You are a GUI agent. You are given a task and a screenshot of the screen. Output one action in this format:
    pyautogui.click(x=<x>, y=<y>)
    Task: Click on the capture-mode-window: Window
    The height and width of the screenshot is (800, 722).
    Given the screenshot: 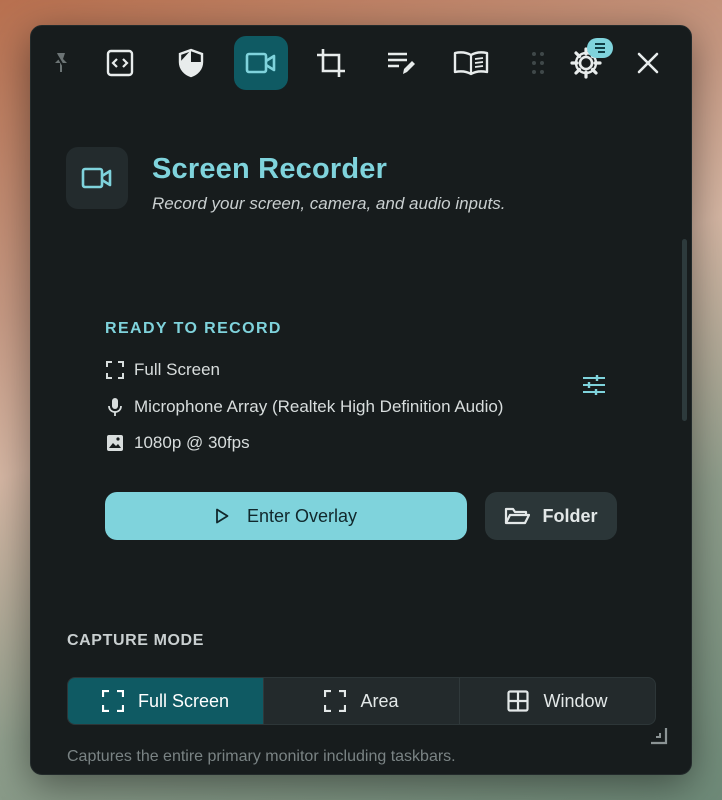 What is the action you would take?
    pyautogui.click(x=557, y=701)
    